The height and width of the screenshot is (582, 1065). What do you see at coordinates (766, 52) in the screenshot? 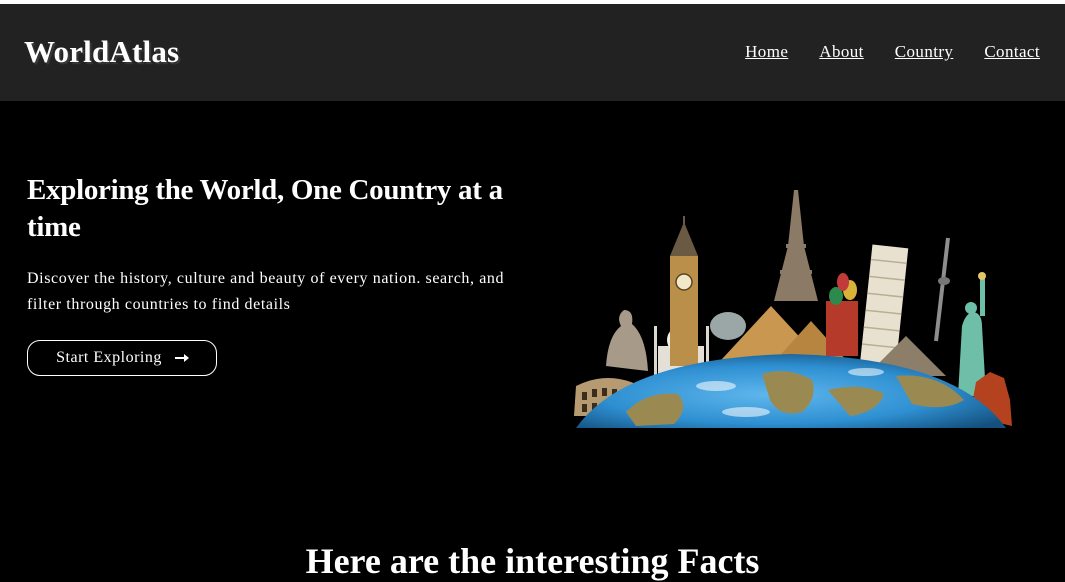
I see `nav-home-link: Home` at bounding box center [766, 52].